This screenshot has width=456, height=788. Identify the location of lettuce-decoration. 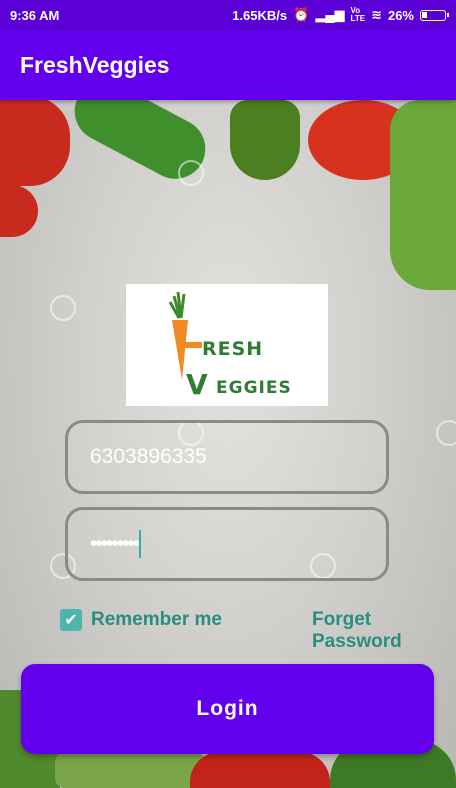
(423, 195).